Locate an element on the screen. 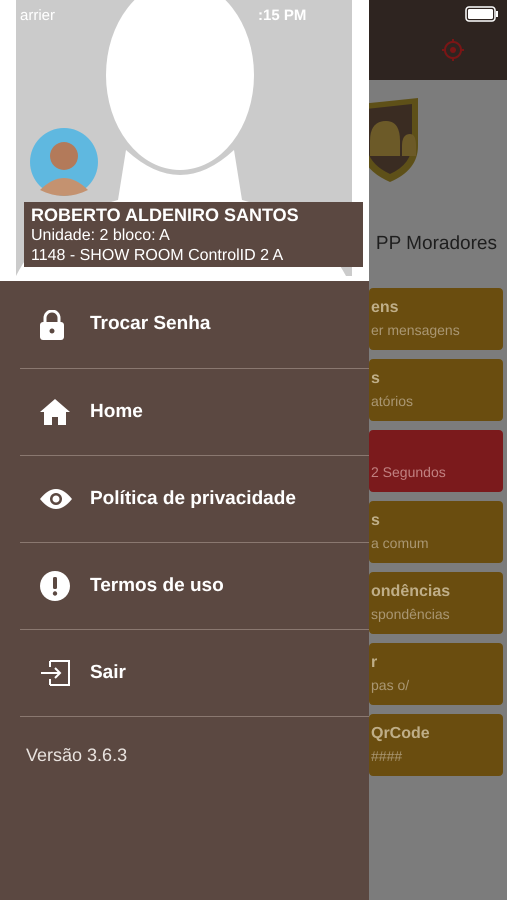 This screenshot has height=900, width=507. version-label: Versão 3.6.3 is located at coordinates (77, 755).